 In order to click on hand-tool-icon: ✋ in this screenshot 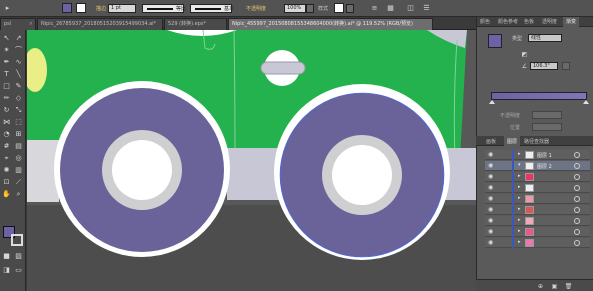, I will do `click(6, 194)`.